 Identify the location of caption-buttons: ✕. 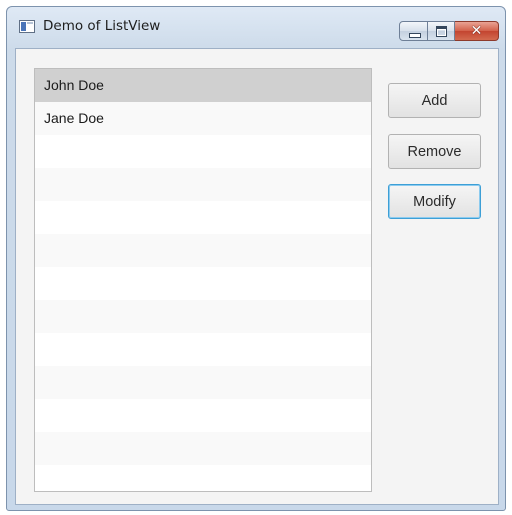
(449, 31).